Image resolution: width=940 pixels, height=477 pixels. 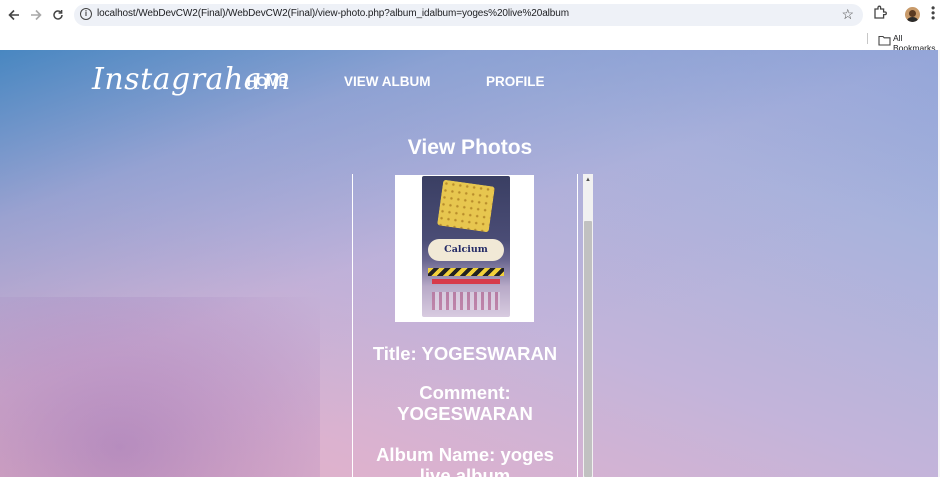 What do you see at coordinates (912, 14) in the screenshot?
I see `avatar` at bounding box center [912, 14].